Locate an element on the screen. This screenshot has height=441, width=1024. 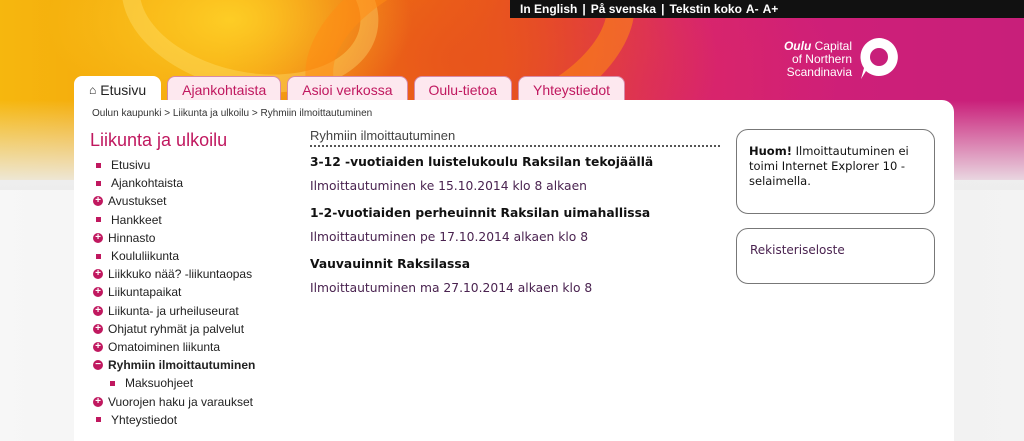
breadcrumb-item: Liikunta ja ulkoilu is located at coordinates (211, 113).